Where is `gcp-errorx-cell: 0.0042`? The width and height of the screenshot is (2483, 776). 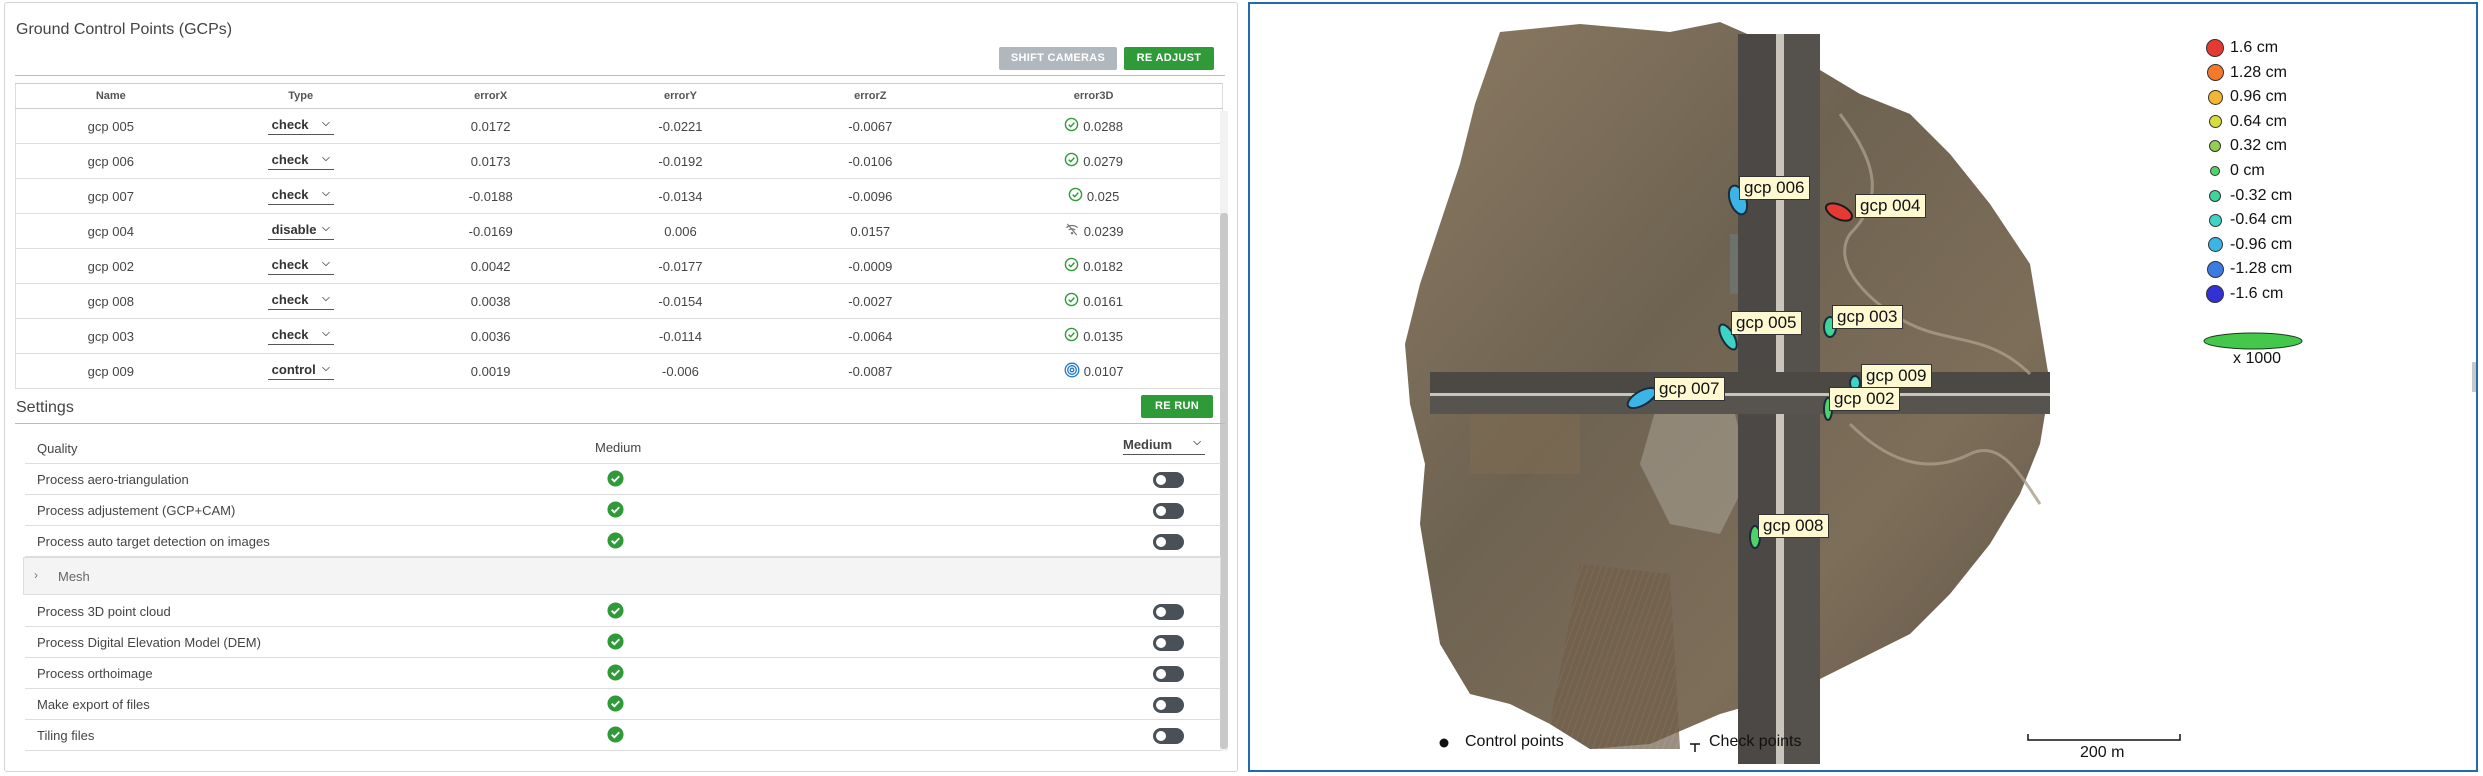
gcp-errorx-cell: 0.0042 is located at coordinates (490, 266).